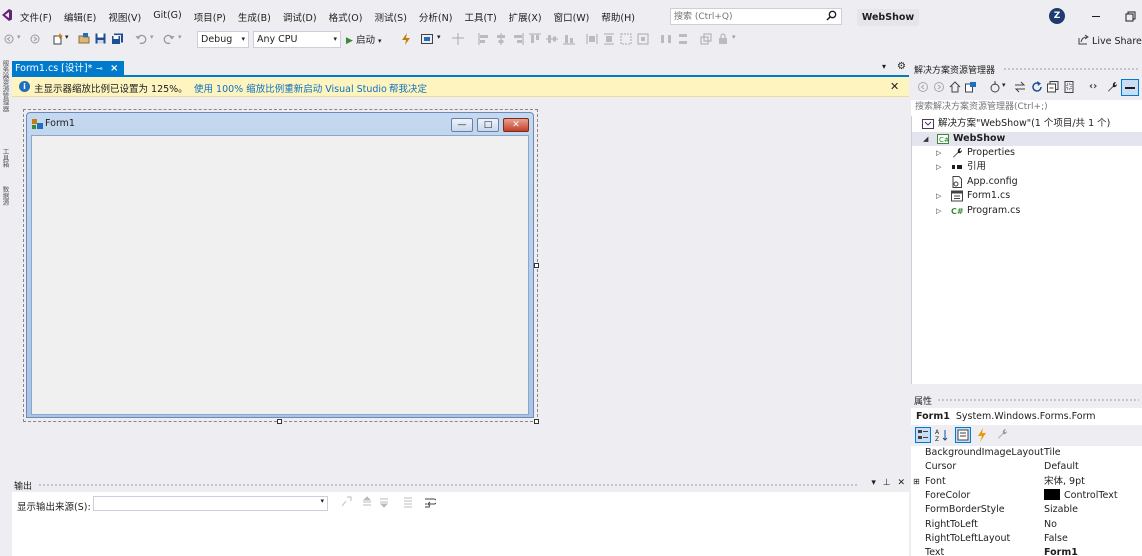  I want to click on property-value: Tile, so click(1052, 453).